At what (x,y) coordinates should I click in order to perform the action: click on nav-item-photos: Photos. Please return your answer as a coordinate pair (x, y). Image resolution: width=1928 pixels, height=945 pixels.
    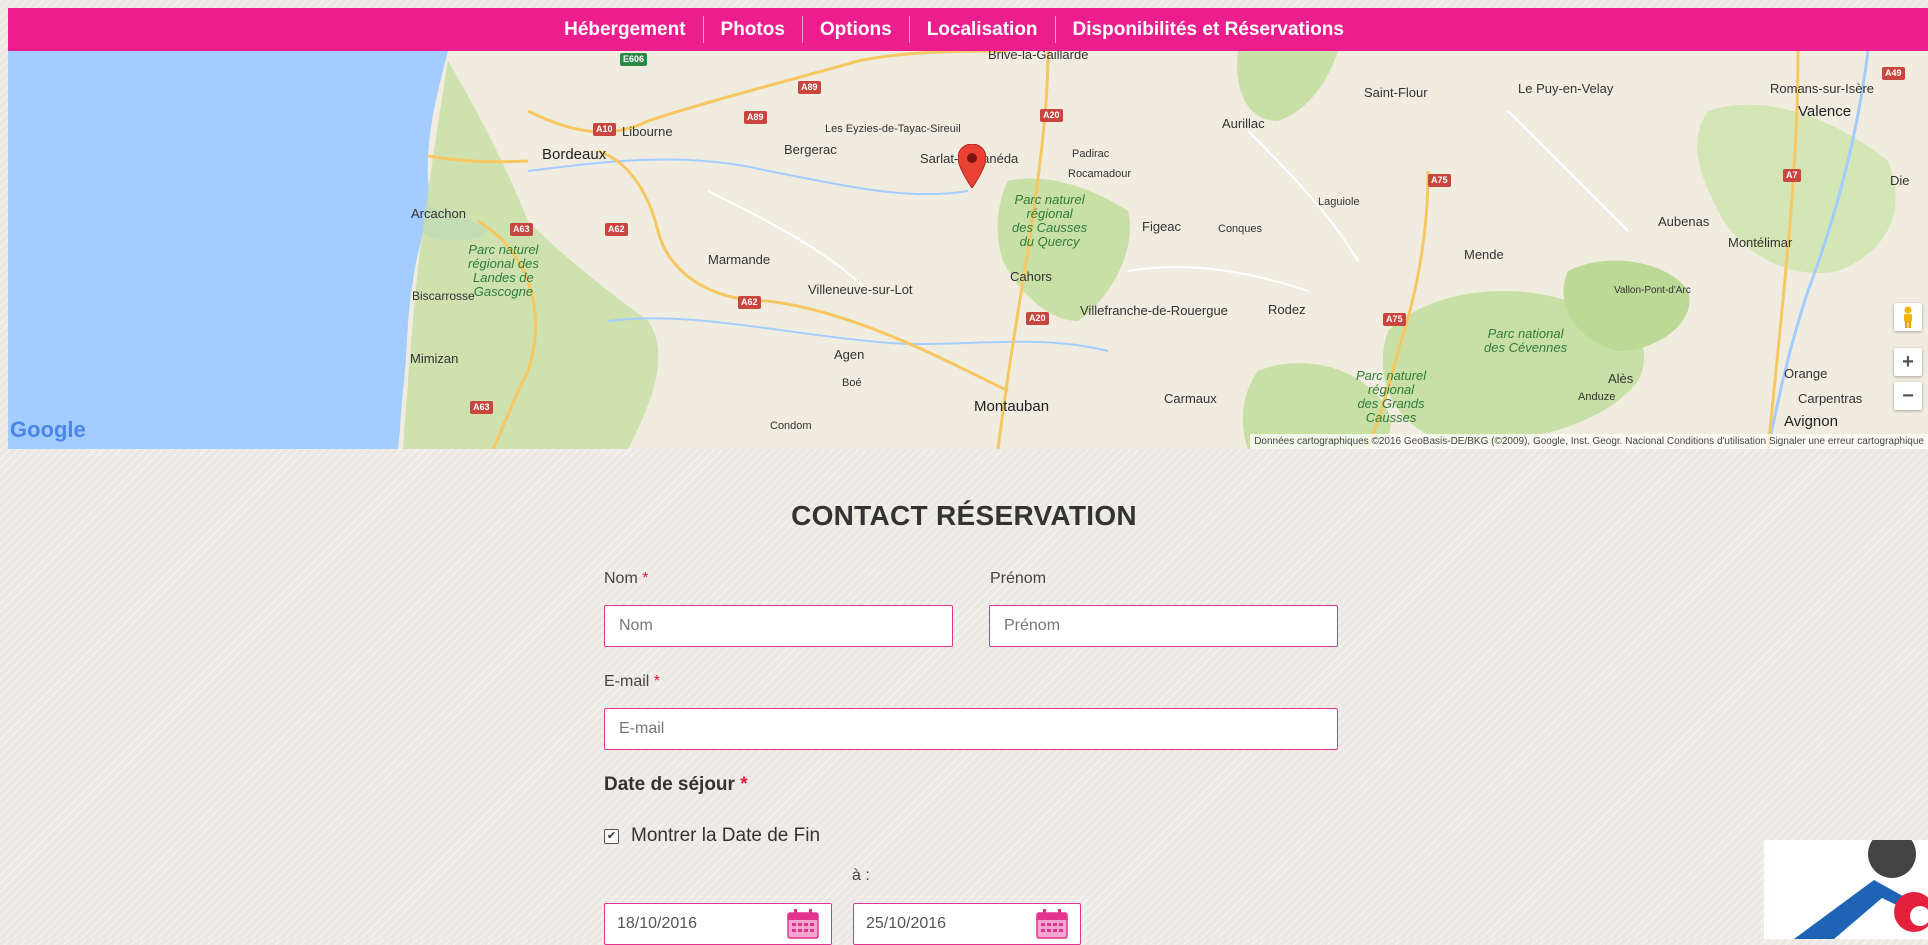
    Looking at the image, I should click on (752, 29).